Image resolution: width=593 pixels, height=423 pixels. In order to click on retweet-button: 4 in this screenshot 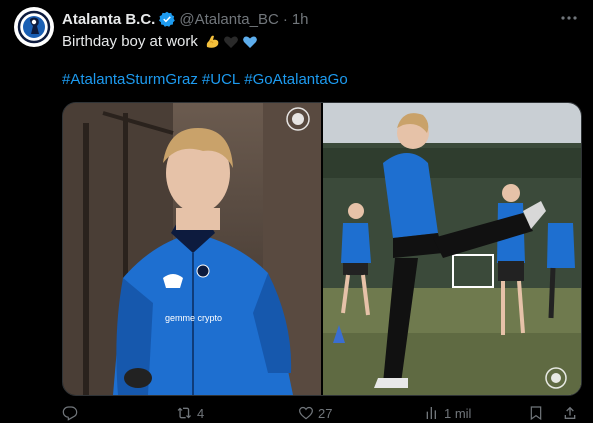, I will do `click(190, 413)`.